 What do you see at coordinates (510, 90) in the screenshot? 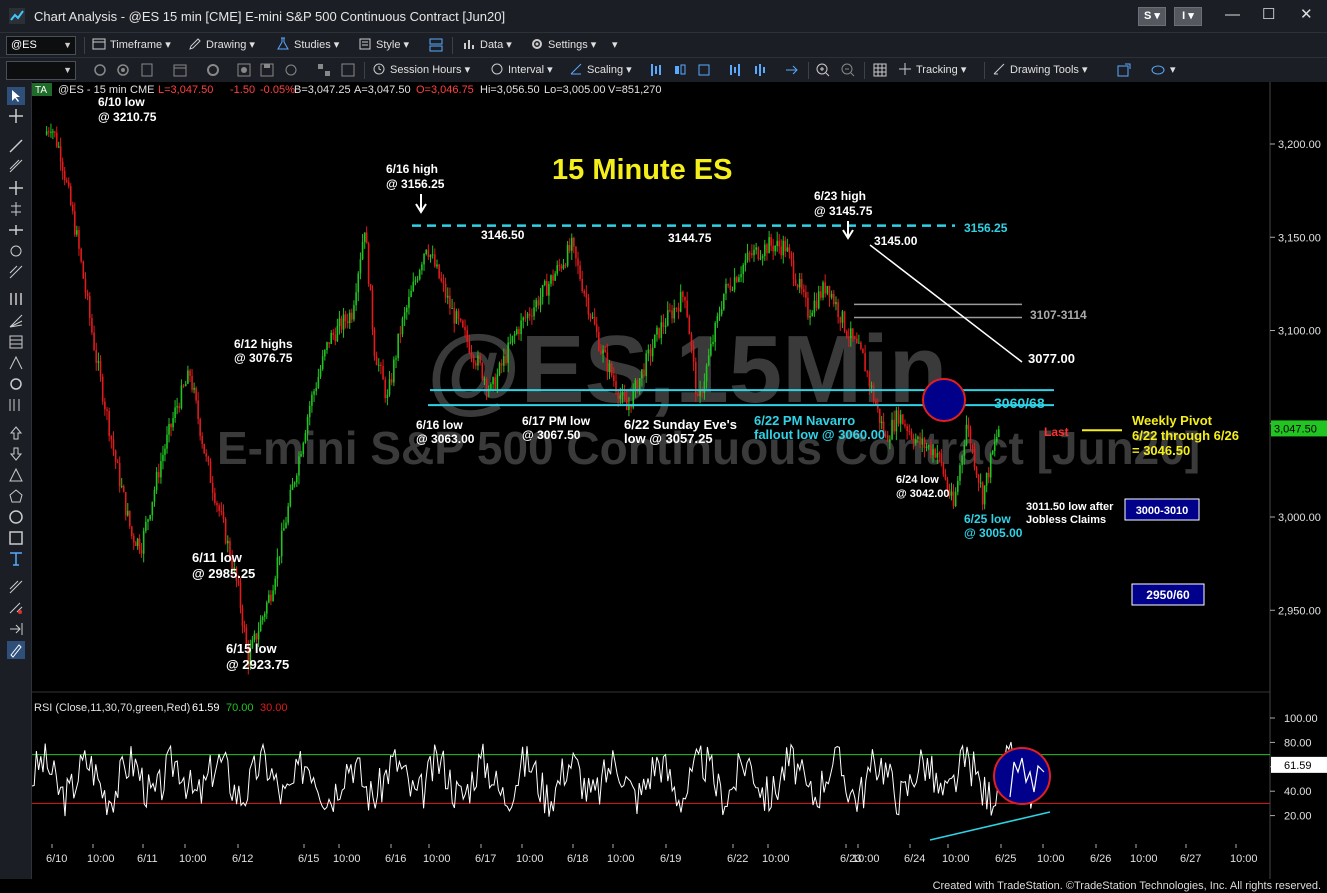
I see `header-high: Hi=3,056.50` at bounding box center [510, 90].